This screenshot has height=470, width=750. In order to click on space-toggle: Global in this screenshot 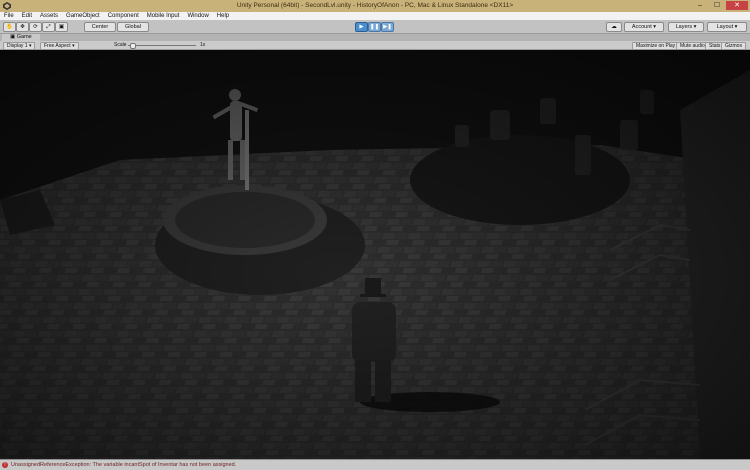, I will do `click(133, 27)`.